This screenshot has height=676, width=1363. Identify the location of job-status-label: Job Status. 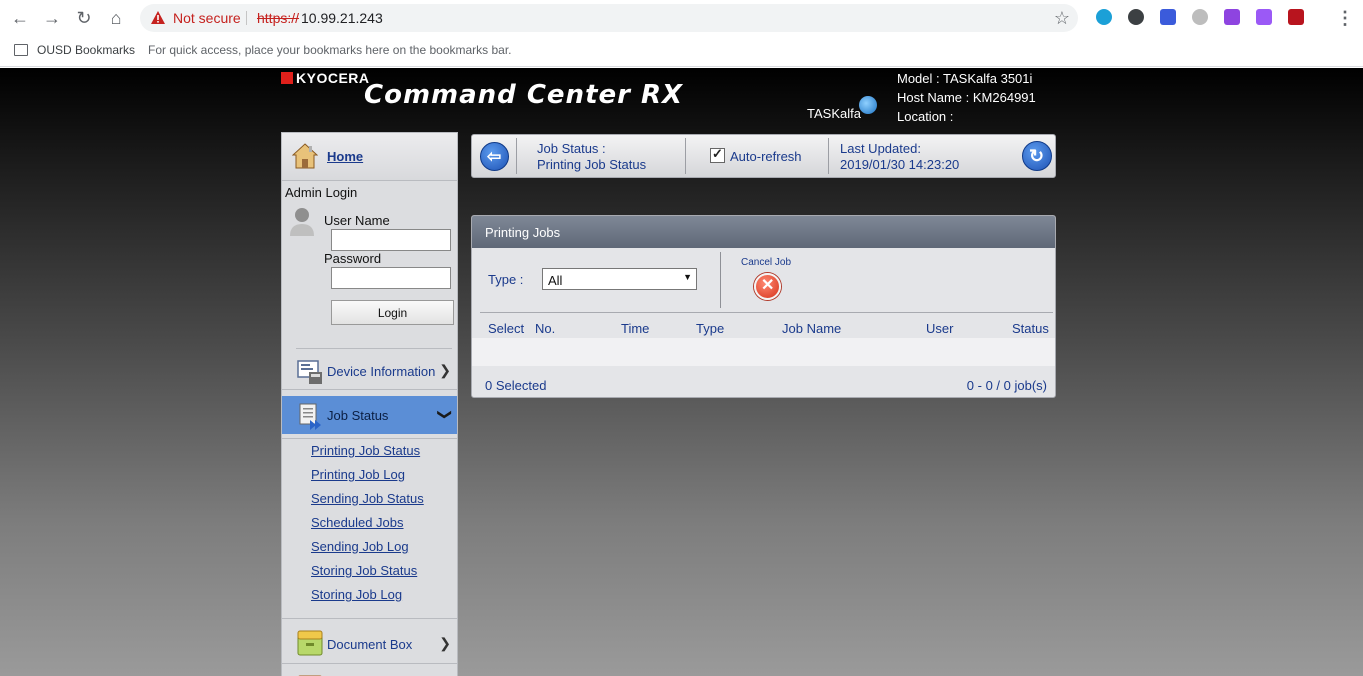
(358, 415).